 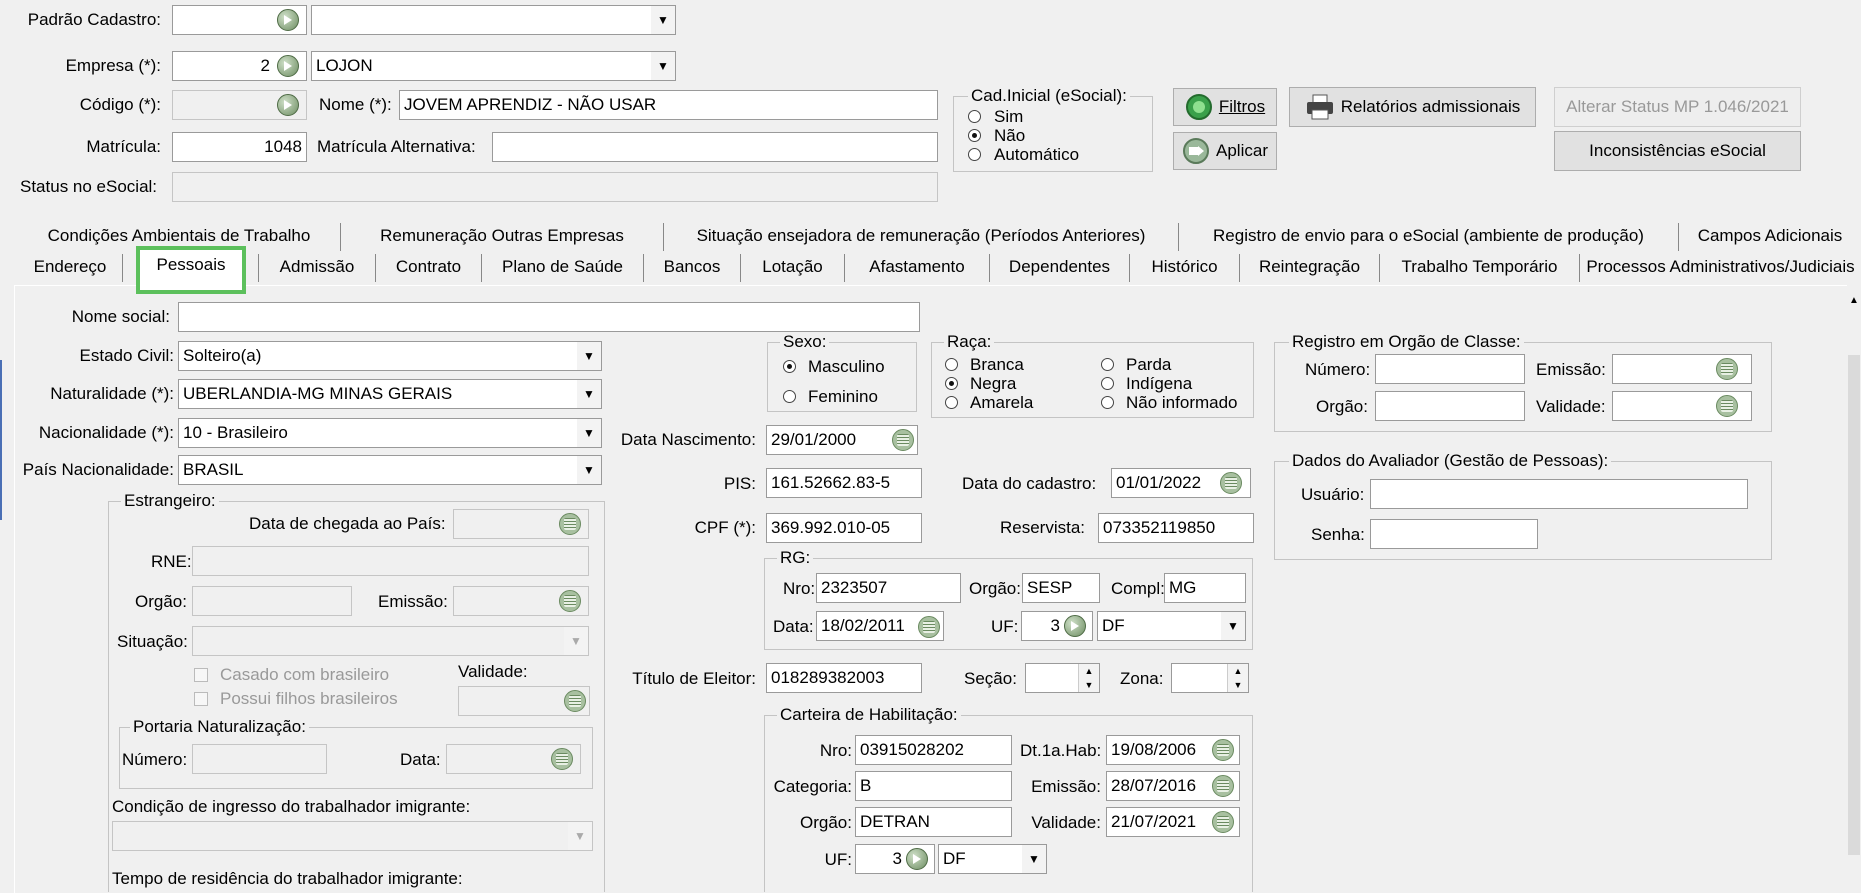 What do you see at coordinates (1060, 268) in the screenshot?
I see `tab-dependentes: Dependentes` at bounding box center [1060, 268].